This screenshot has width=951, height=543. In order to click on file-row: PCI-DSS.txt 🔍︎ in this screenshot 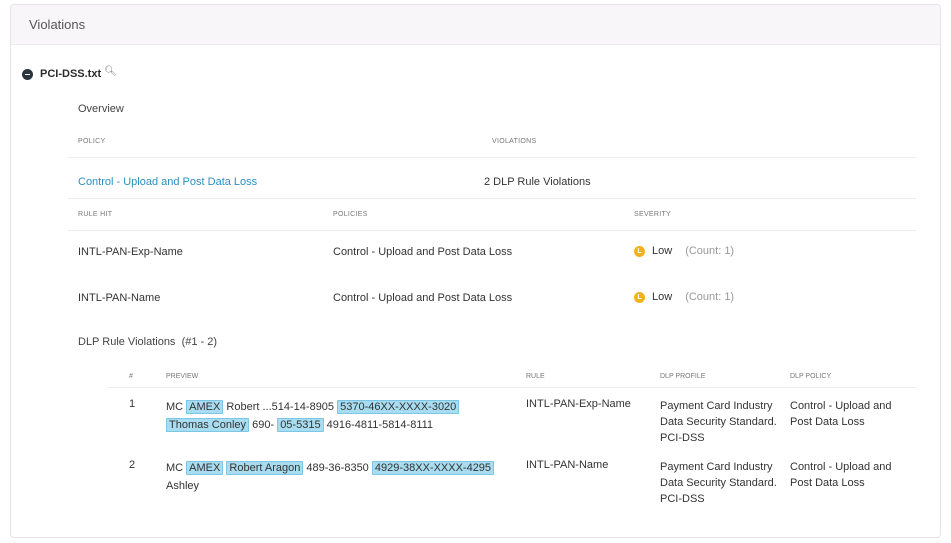, I will do `click(69, 73)`.